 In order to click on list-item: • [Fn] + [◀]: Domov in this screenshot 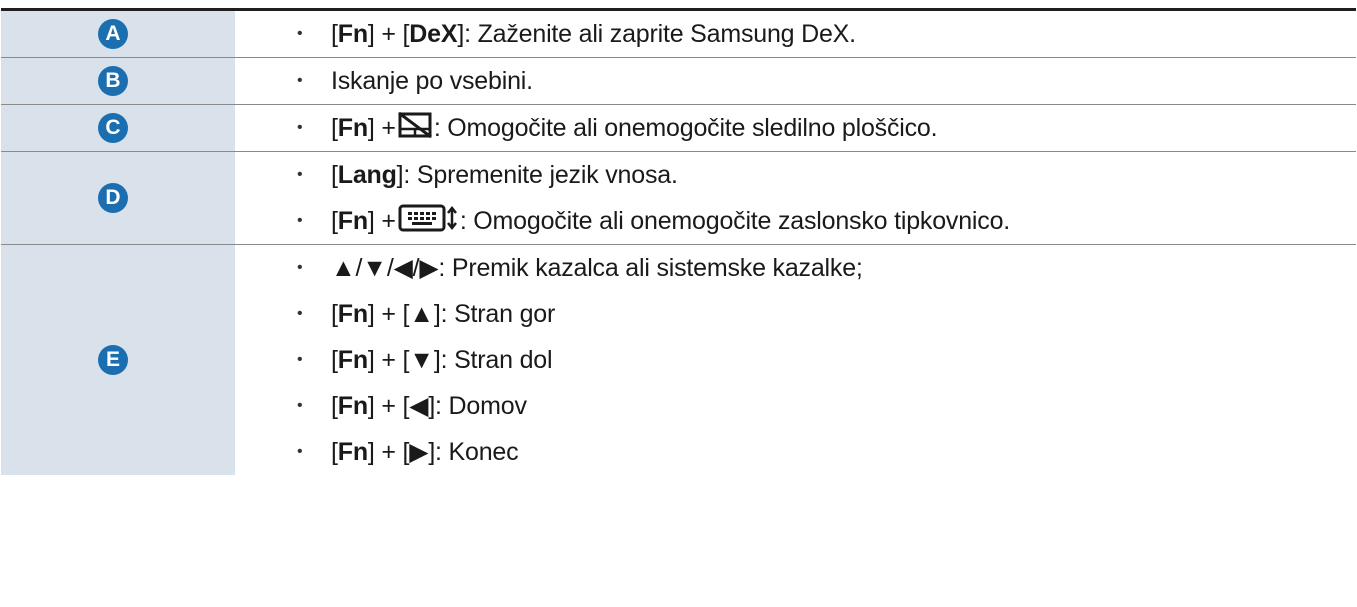, I will do `click(412, 406)`.